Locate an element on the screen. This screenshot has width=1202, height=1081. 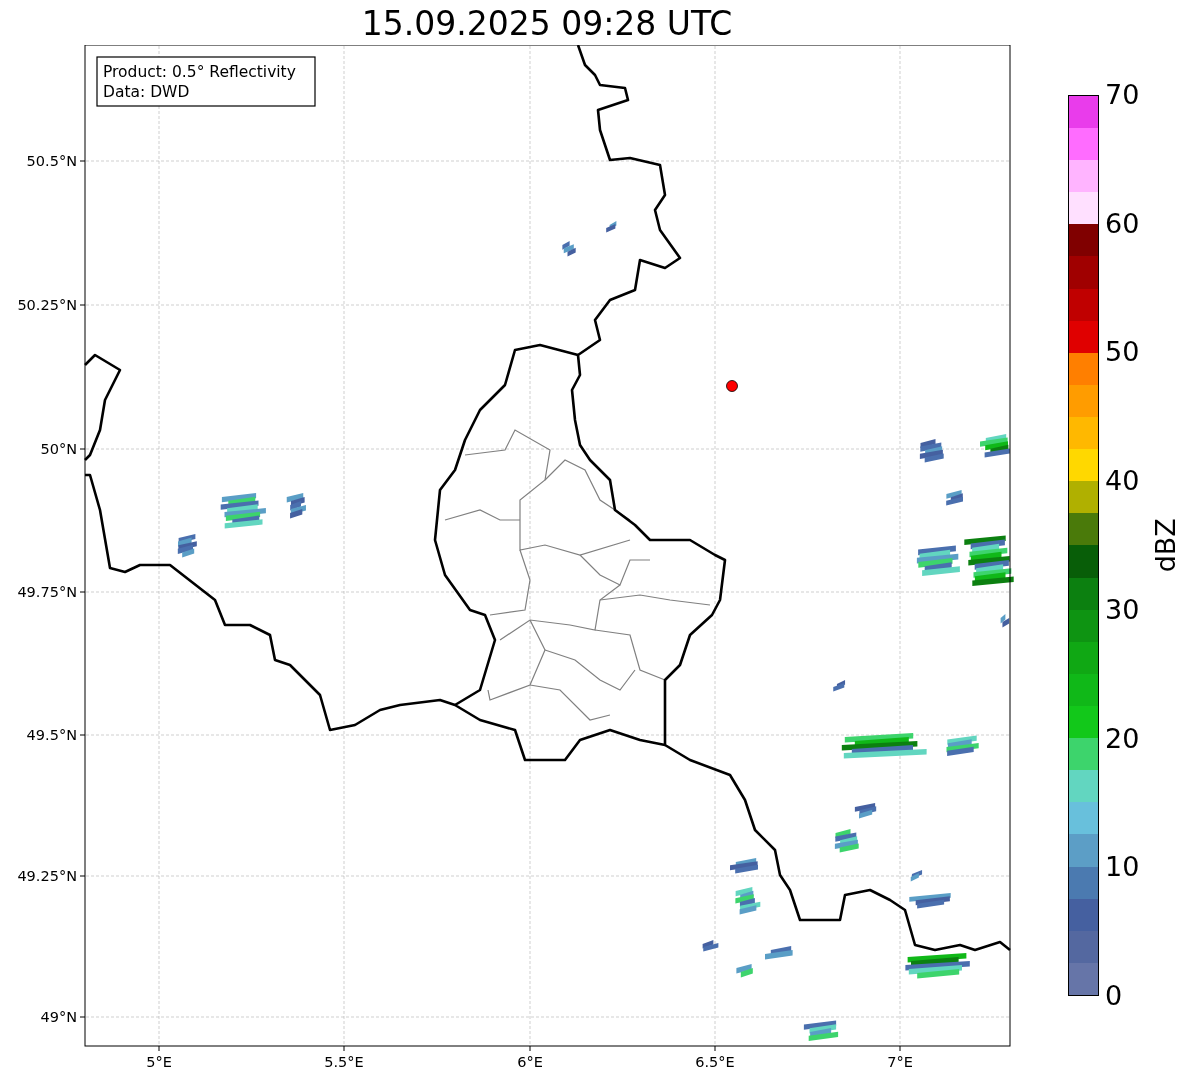
colorbar-tick-label: 0 is located at coordinates (1114, 995).